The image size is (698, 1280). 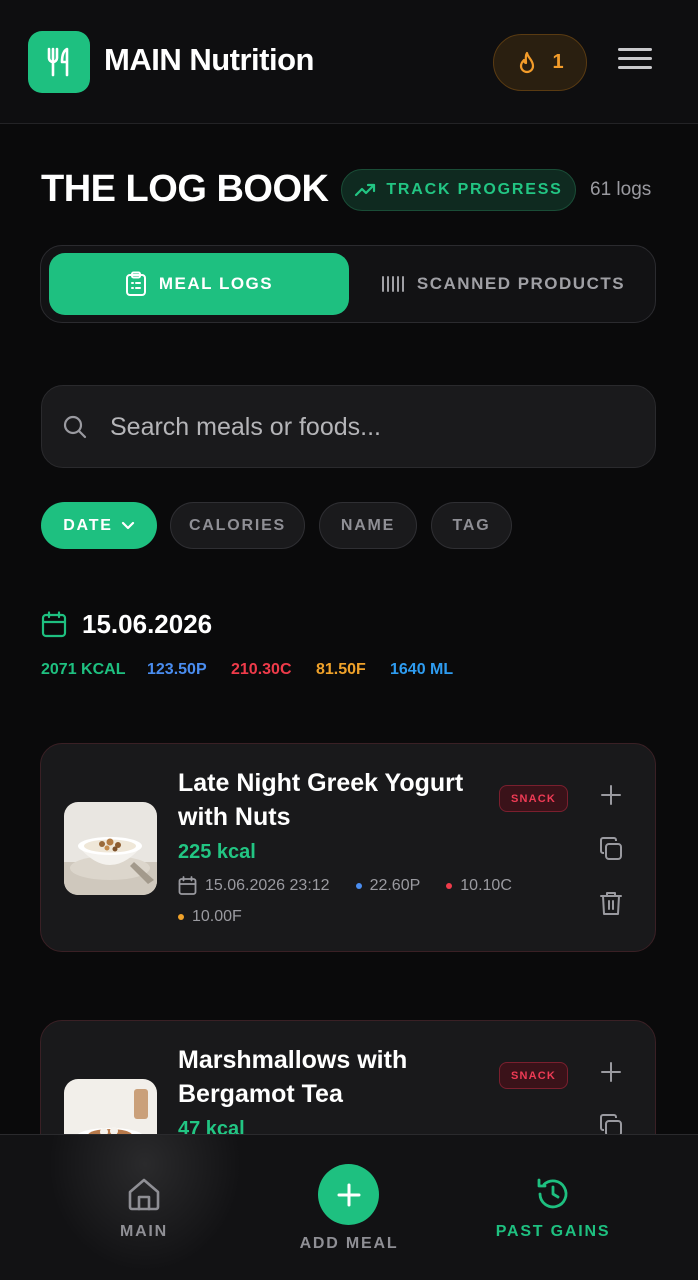 I want to click on logs-count: 61 logs, so click(x=621, y=189).